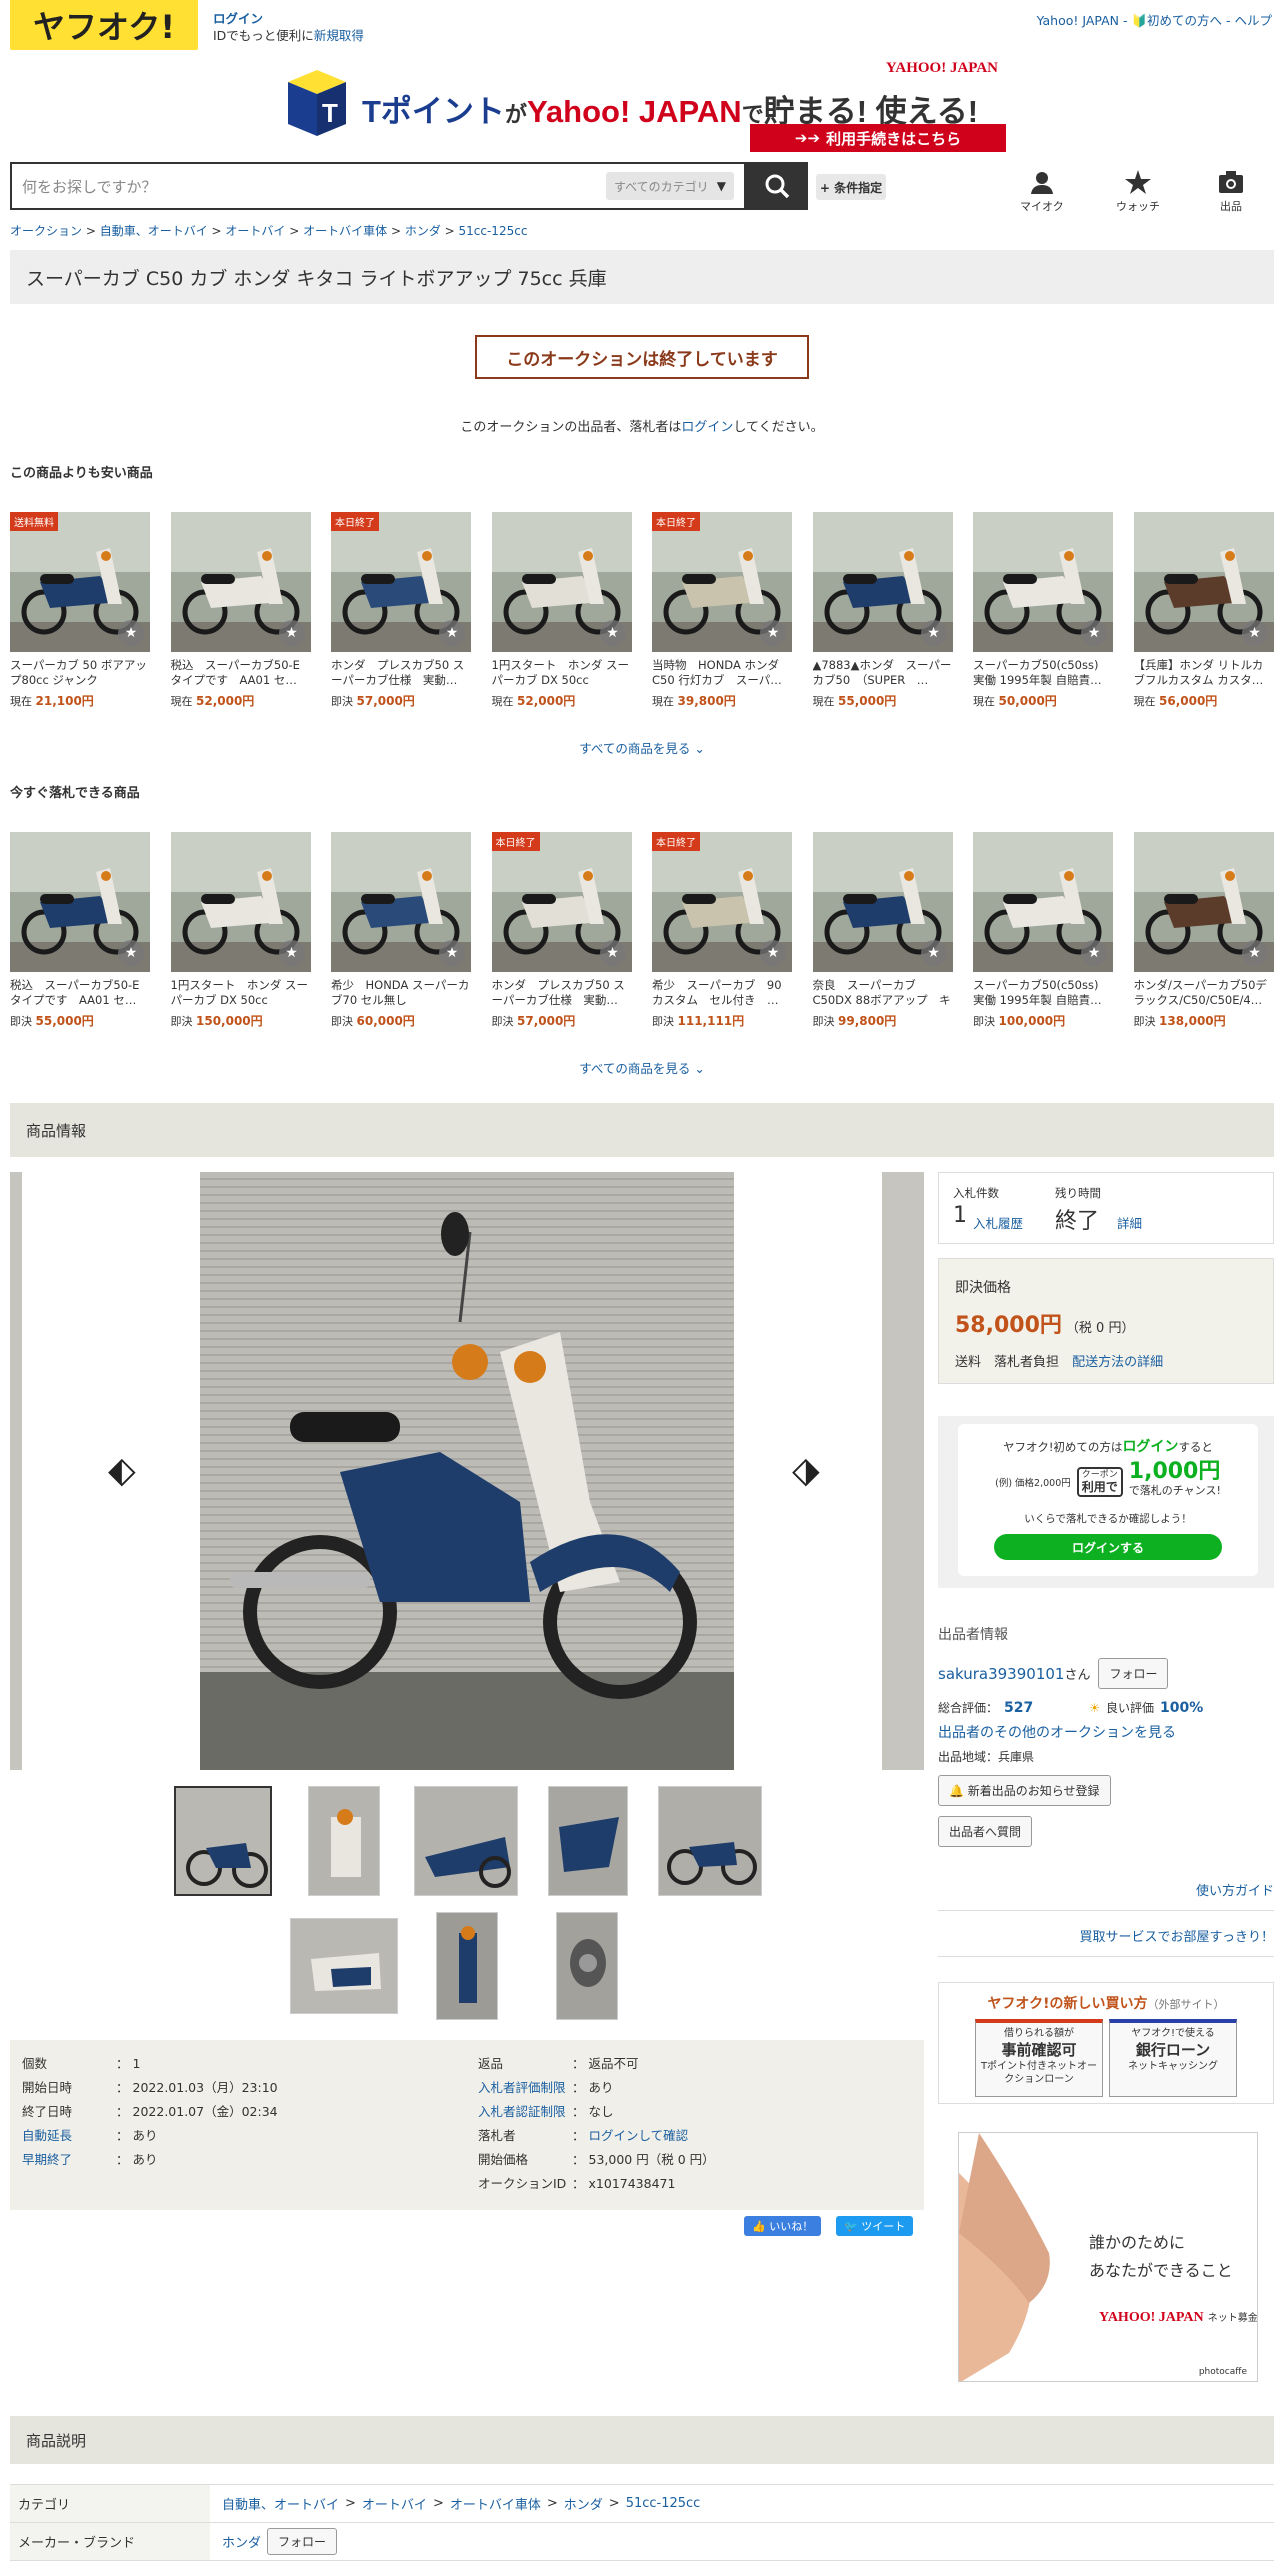  Describe the element at coordinates (46, 231) in the screenshot. I see `crumb-0: オークション` at that location.